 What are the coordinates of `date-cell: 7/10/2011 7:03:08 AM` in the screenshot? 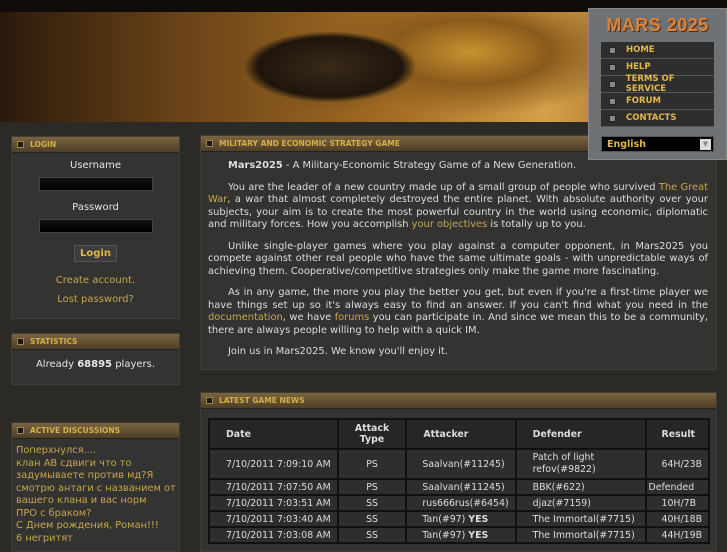 It's located at (273, 535).